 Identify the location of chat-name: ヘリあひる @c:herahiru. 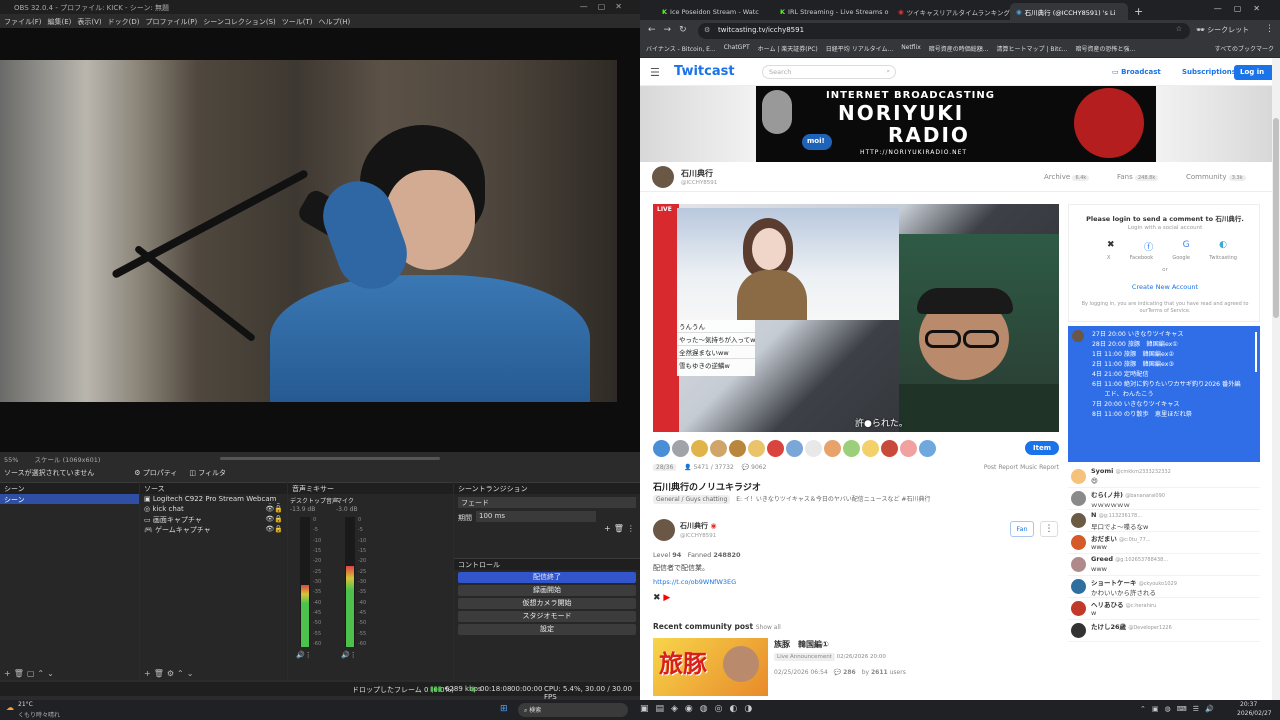
(1123, 604).